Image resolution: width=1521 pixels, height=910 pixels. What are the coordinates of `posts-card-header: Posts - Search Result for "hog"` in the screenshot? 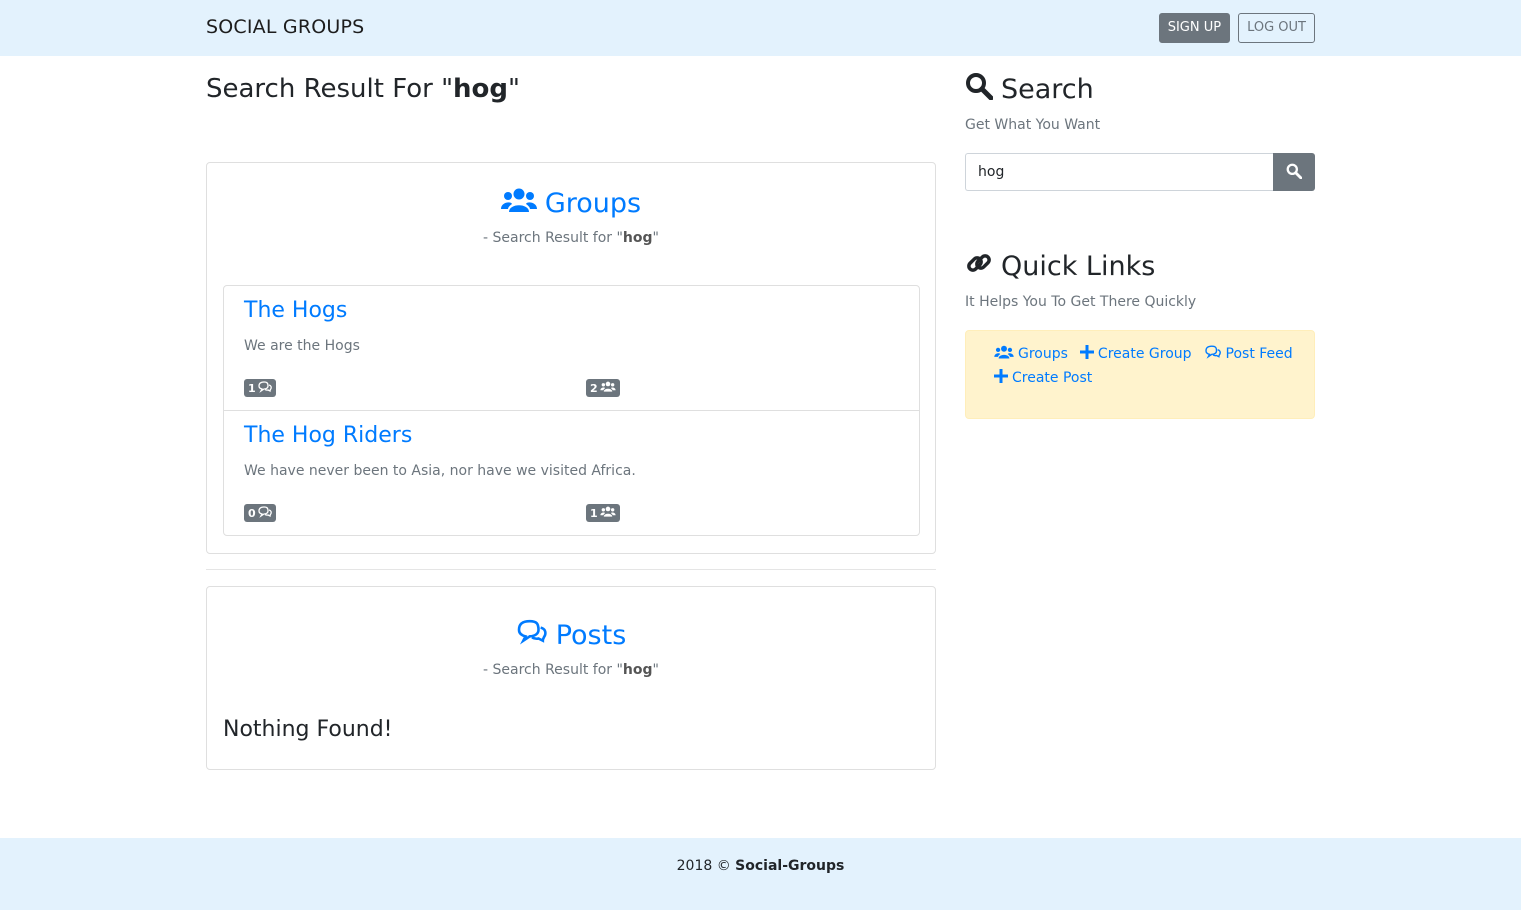 It's located at (571, 648).